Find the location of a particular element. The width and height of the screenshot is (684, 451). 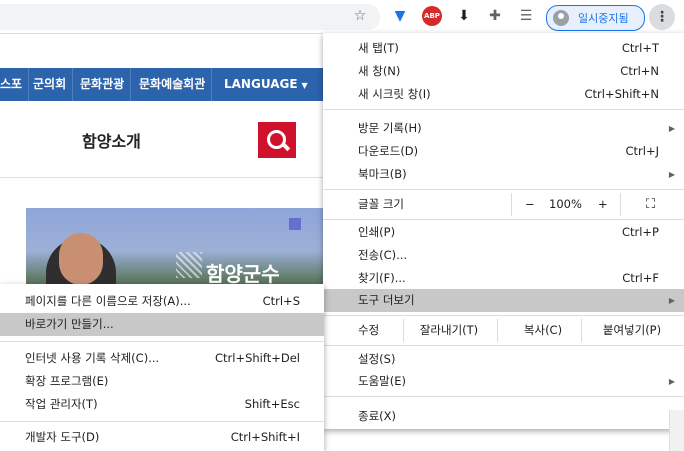

more-menu-icon: ⋮ is located at coordinates (662, 17).